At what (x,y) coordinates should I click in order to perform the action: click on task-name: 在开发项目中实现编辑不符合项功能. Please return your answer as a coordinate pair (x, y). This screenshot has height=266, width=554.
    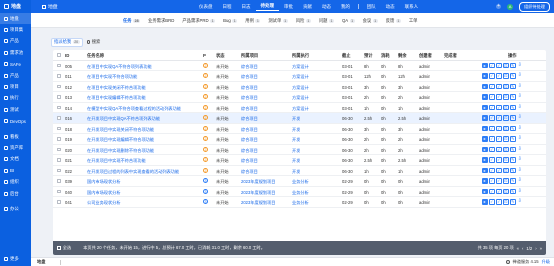
    Looking at the image, I should click on (143, 140).